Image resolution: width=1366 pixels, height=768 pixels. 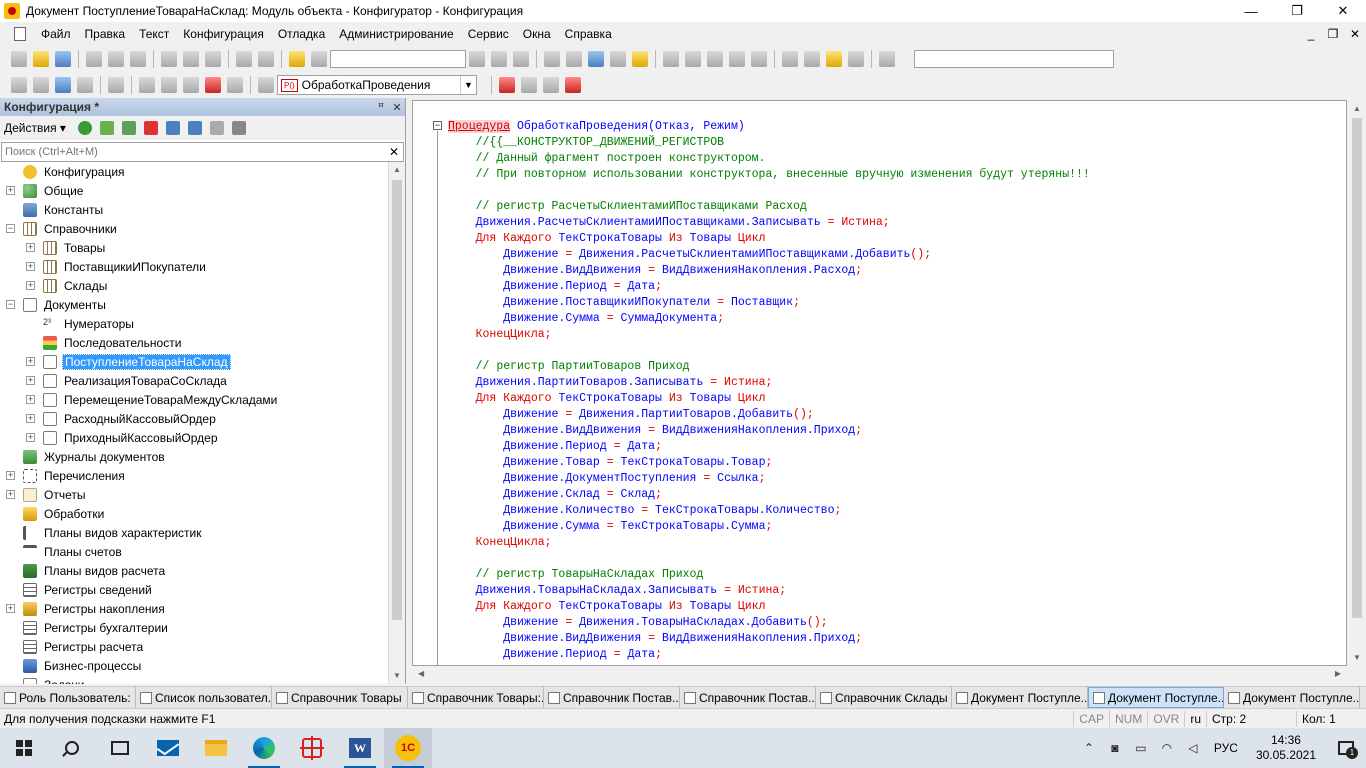 What do you see at coordinates (396, 34) in the screenshot?
I see `menu-administration: Администрирование` at bounding box center [396, 34].